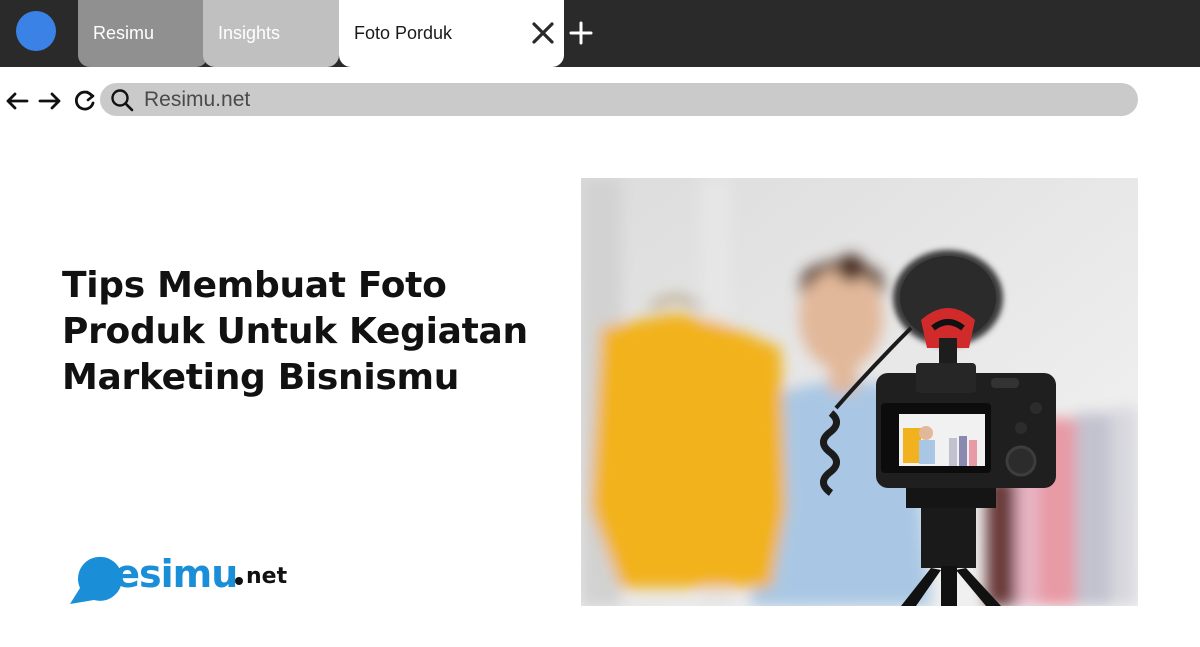 Image resolution: width=1200 pixels, height=647 pixels. Describe the element at coordinates (50, 101) in the screenshot. I see `arrow-right-icon` at that location.